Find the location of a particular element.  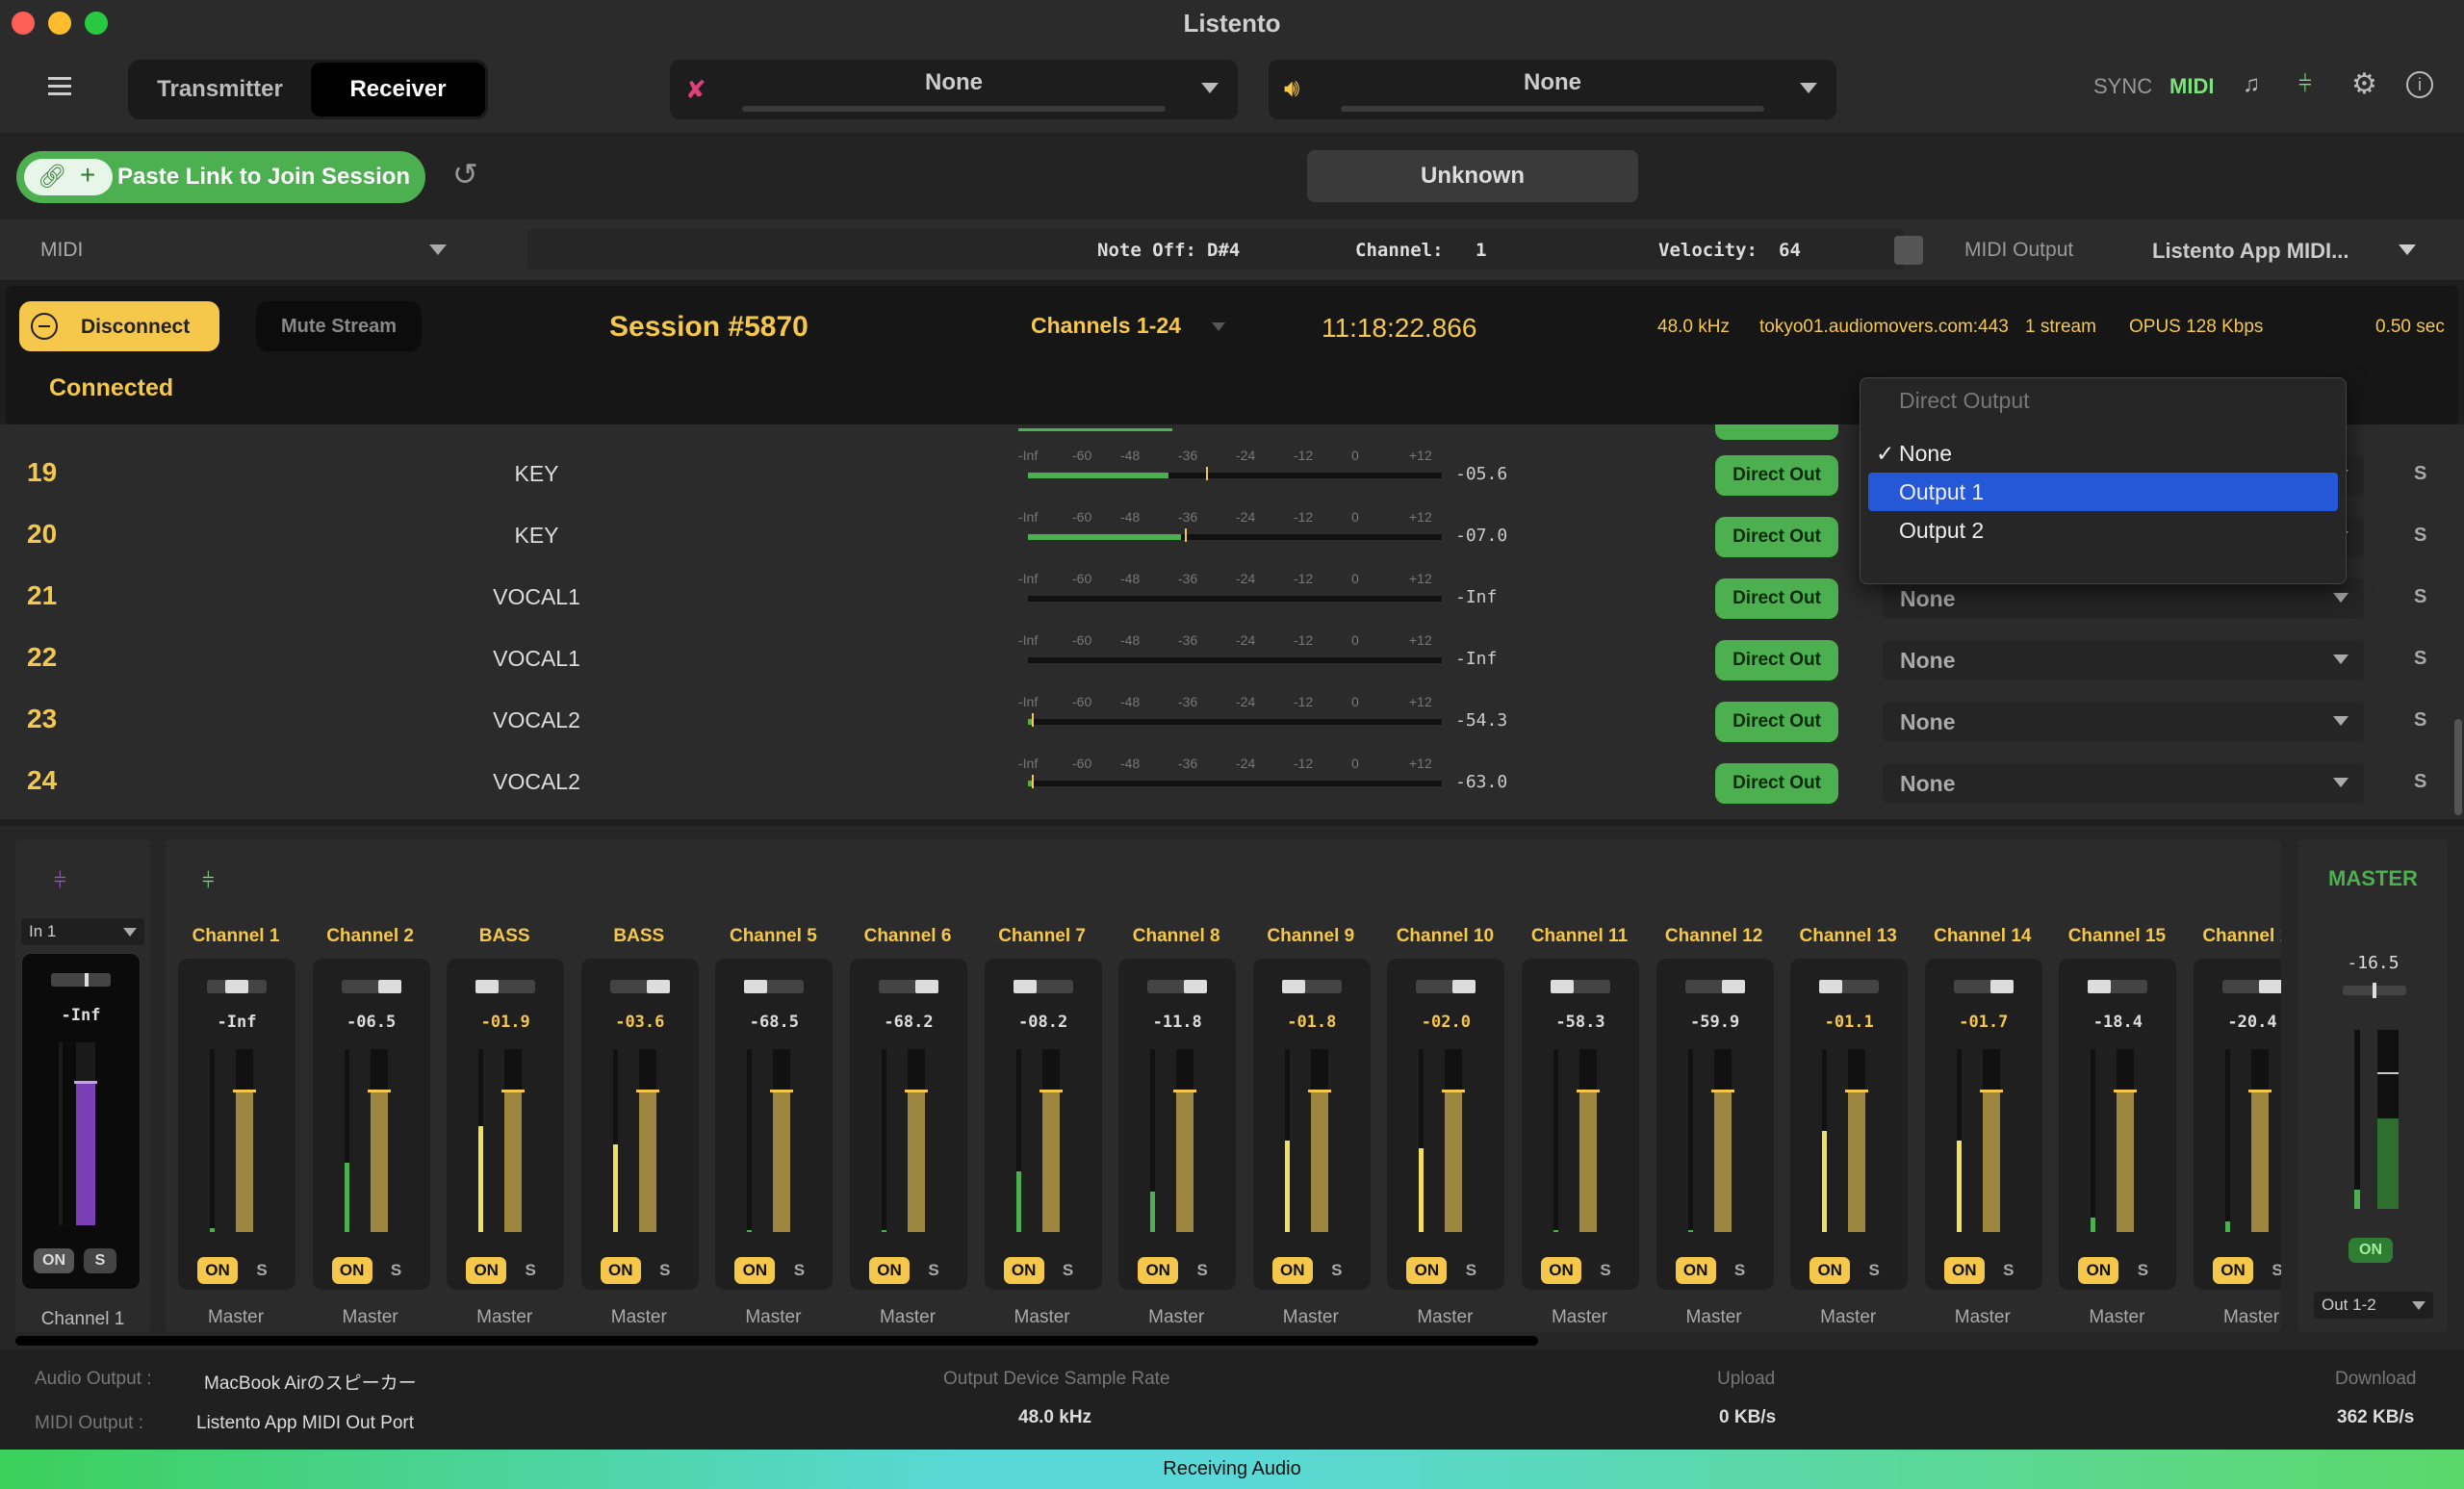

output-device-select: 🔊︎ None is located at coordinates (1552, 90).